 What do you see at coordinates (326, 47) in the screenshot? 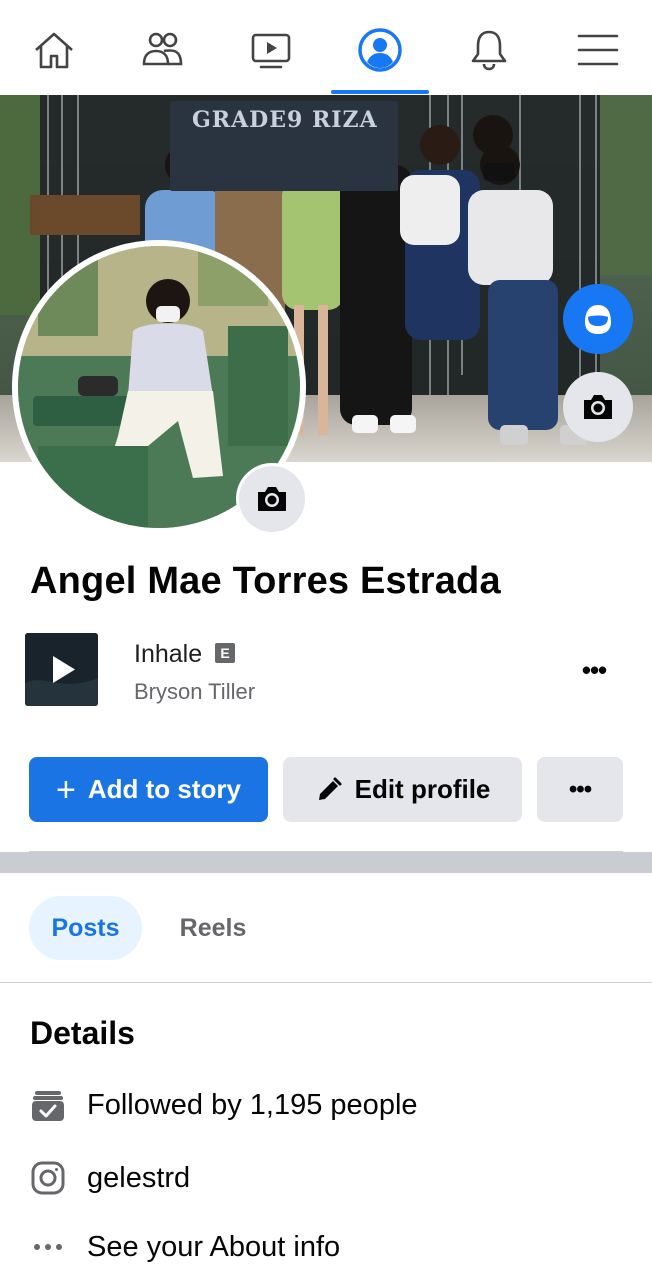
I see `top-navigation` at bounding box center [326, 47].